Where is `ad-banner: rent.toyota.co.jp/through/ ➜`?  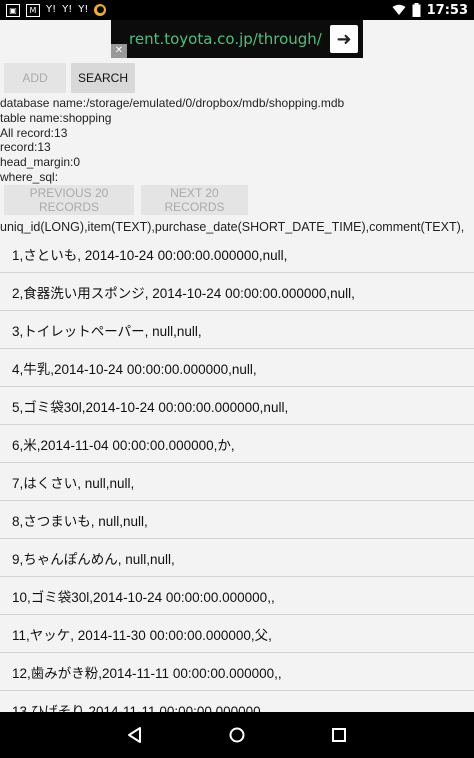 ad-banner: rent.toyota.co.jp/through/ ➜ is located at coordinates (237, 39).